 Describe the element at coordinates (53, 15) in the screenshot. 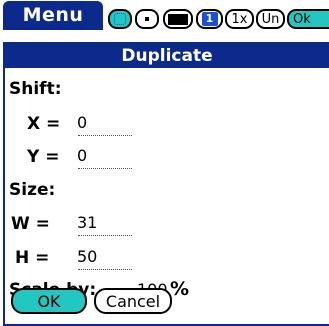

I see `menu-tab: Menu` at that location.